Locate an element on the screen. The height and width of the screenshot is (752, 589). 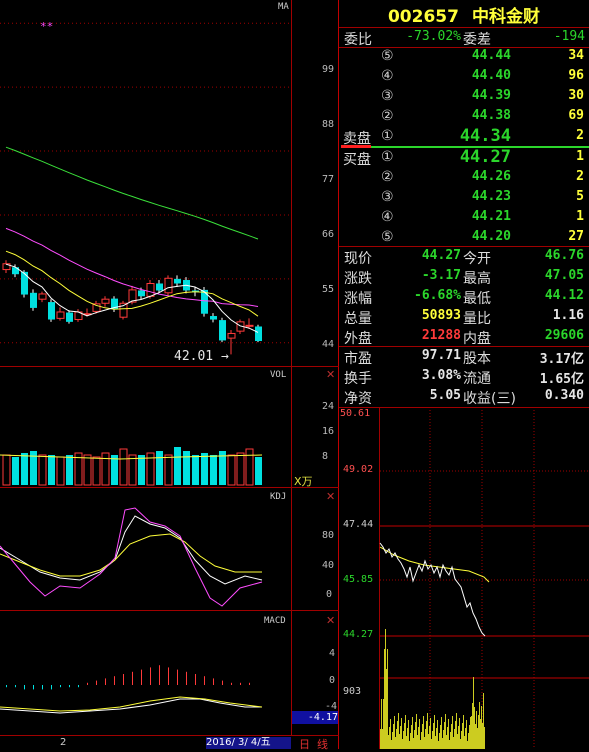
price-axis-tick: 88 is located at coordinates (328, 124).